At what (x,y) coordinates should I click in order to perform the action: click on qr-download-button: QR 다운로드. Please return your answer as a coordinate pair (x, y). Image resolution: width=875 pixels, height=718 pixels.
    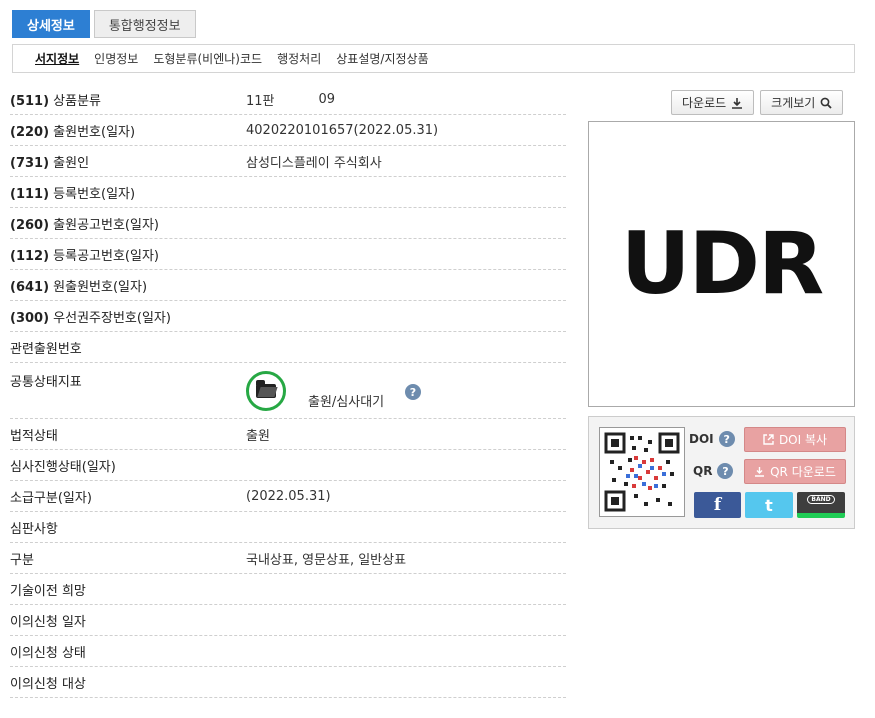
    Looking at the image, I should click on (795, 471).